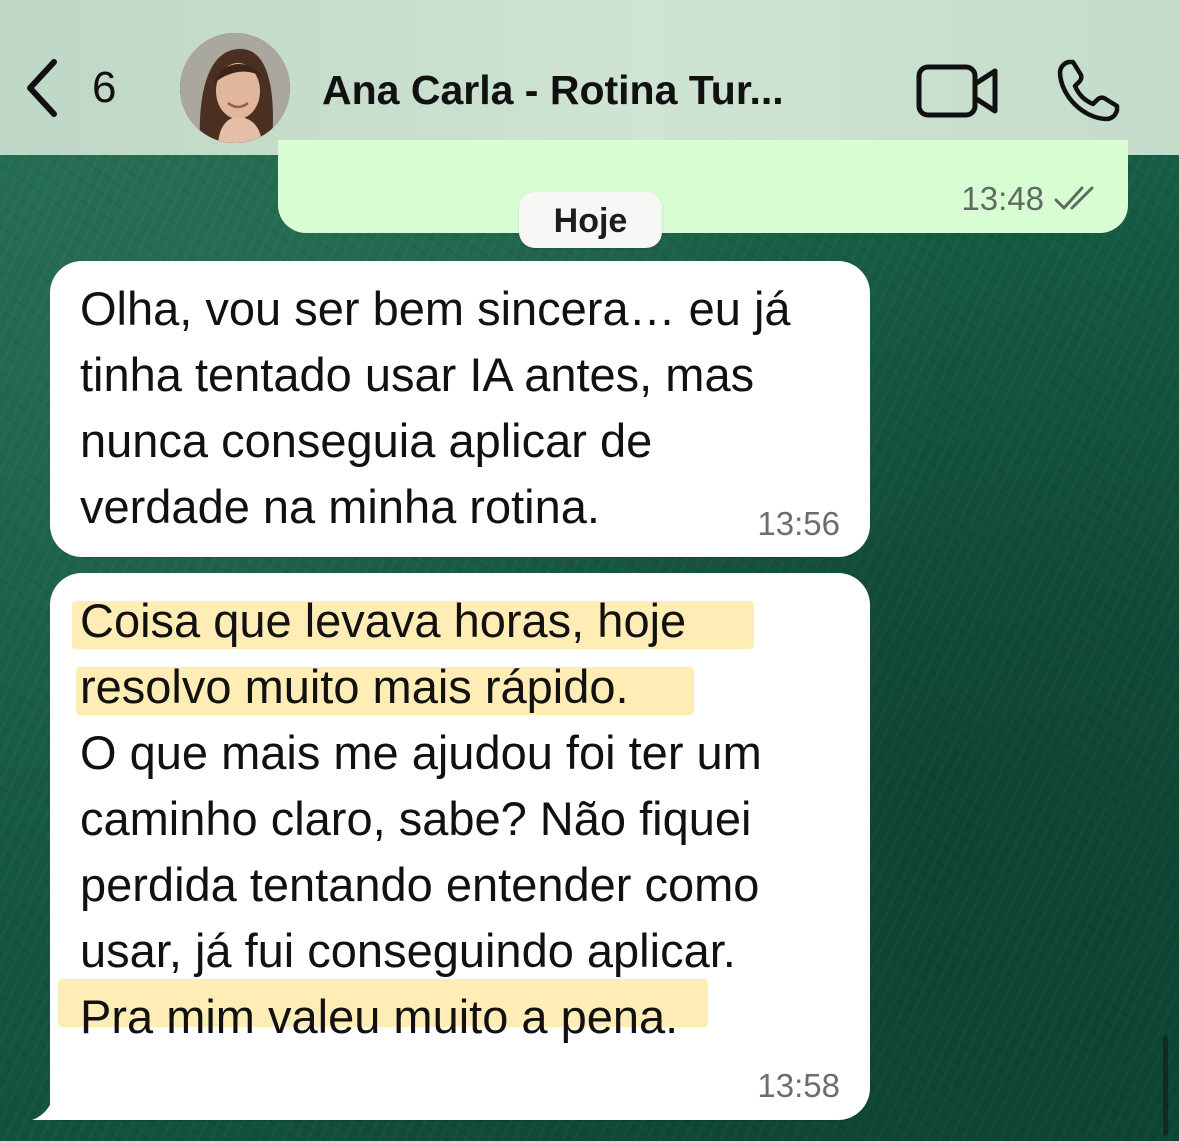 The width and height of the screenshot is (1179, 1141). Describe the element at coordinates (703, 186) in the screenshot. I see `outgoing-message-bubble: 13:48` at that location.